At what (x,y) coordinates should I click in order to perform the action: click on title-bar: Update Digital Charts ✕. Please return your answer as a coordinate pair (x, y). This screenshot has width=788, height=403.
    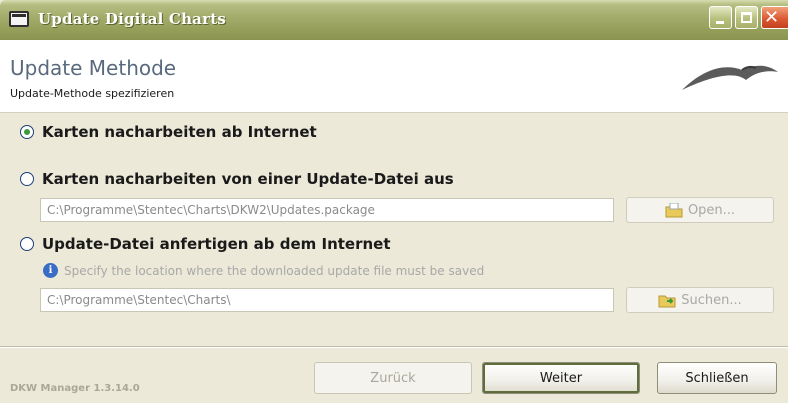
    Looking at the image, I should click on (394, 20).